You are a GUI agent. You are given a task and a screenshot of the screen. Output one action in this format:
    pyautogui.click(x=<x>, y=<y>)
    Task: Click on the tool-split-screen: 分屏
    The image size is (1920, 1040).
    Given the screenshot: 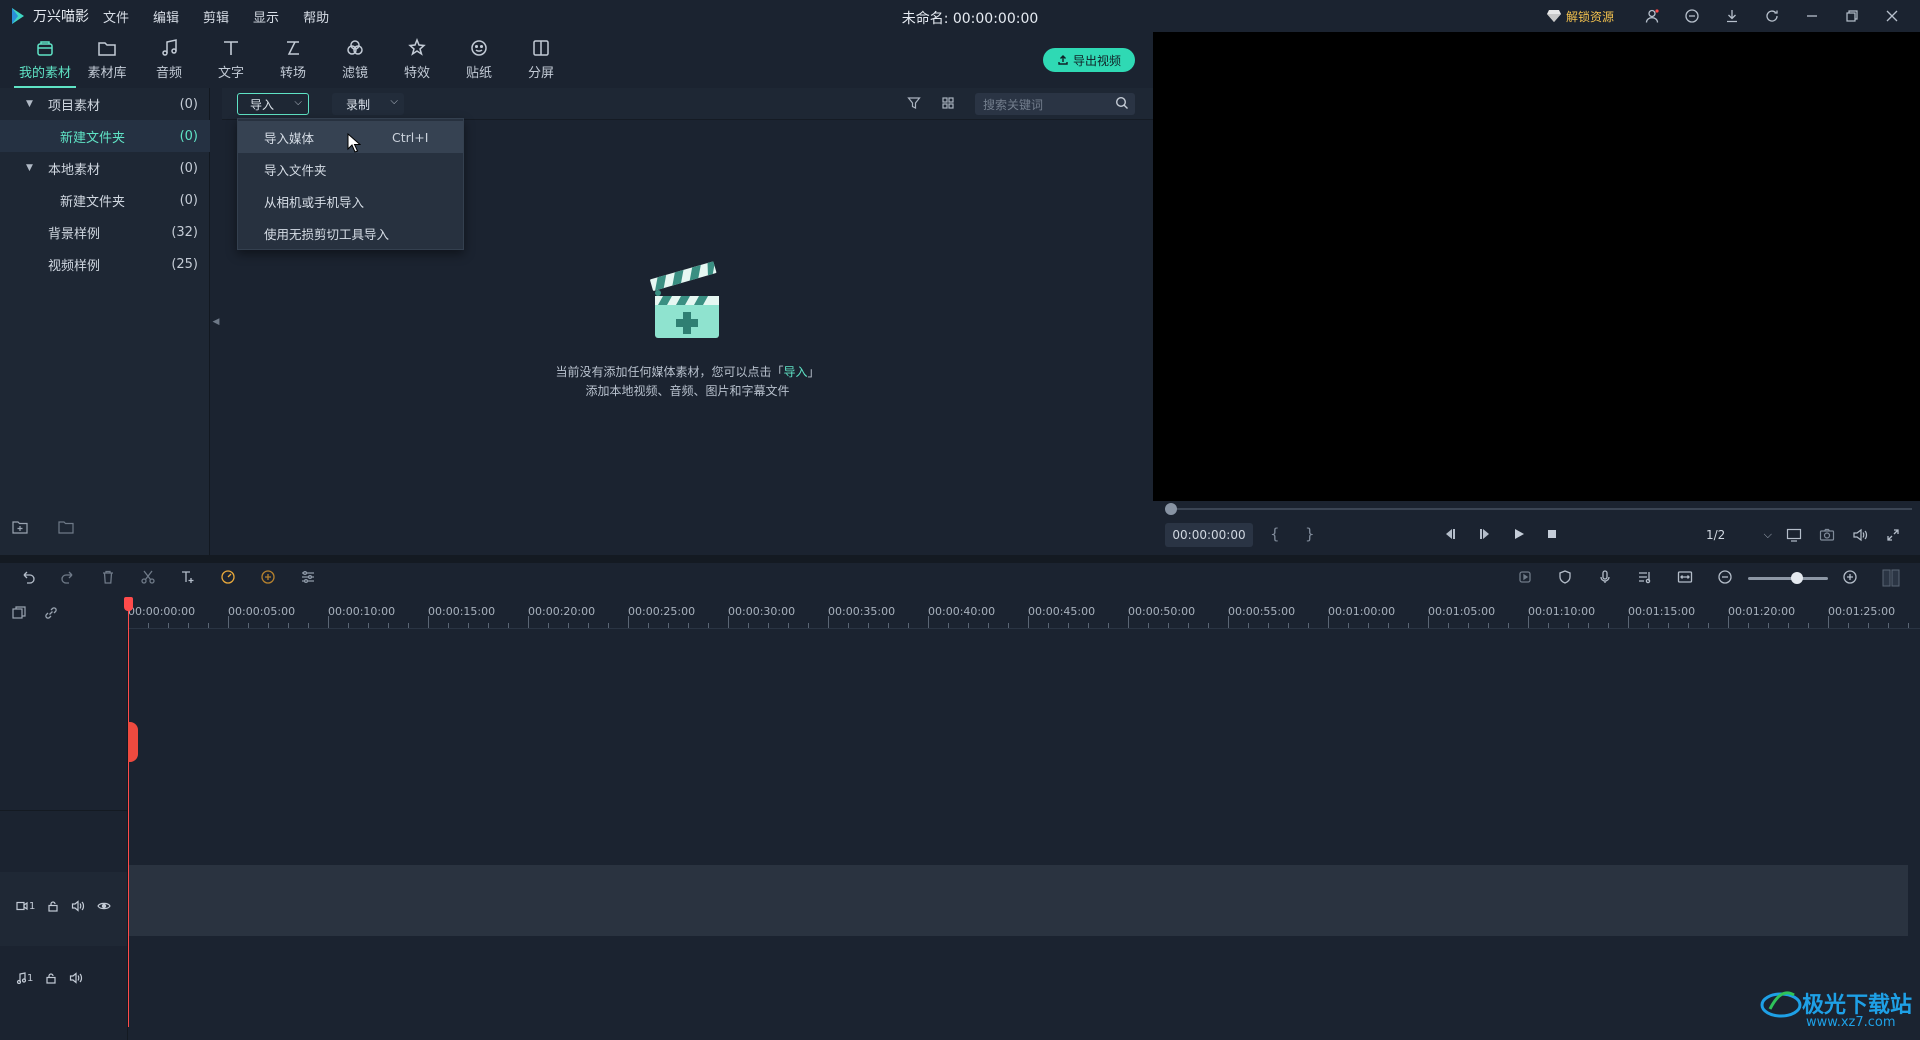 What is the action you would take?
    pyautogui.click(x=541, y=60)
    